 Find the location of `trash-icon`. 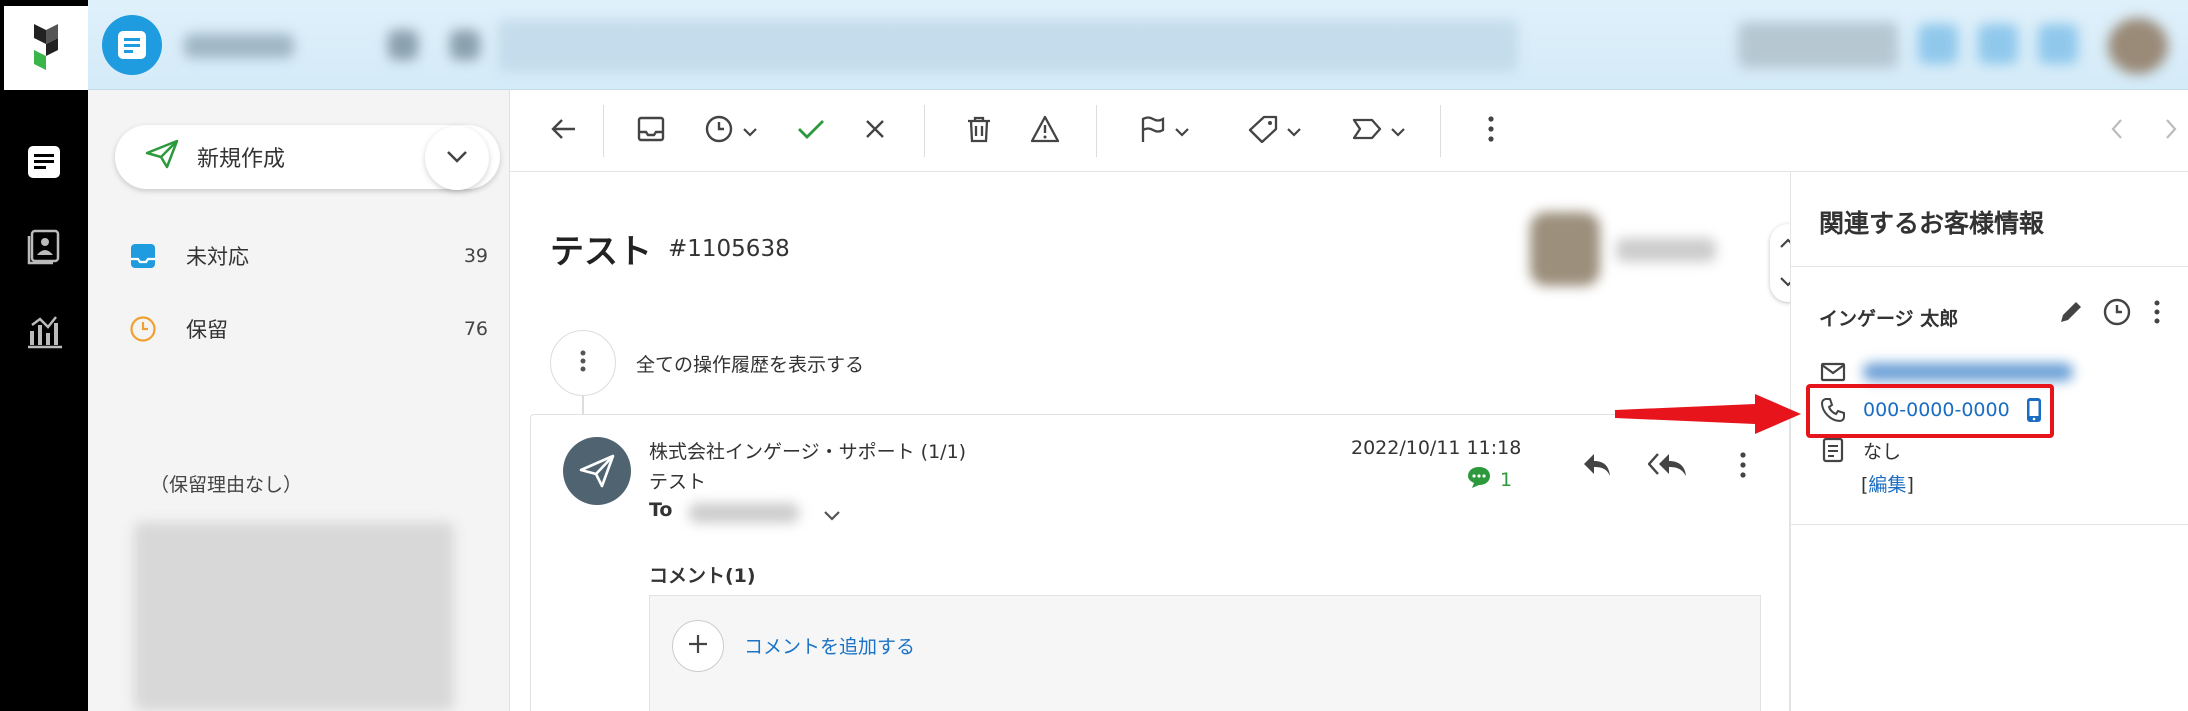

trash-icon is located at coordinates (979, 131).